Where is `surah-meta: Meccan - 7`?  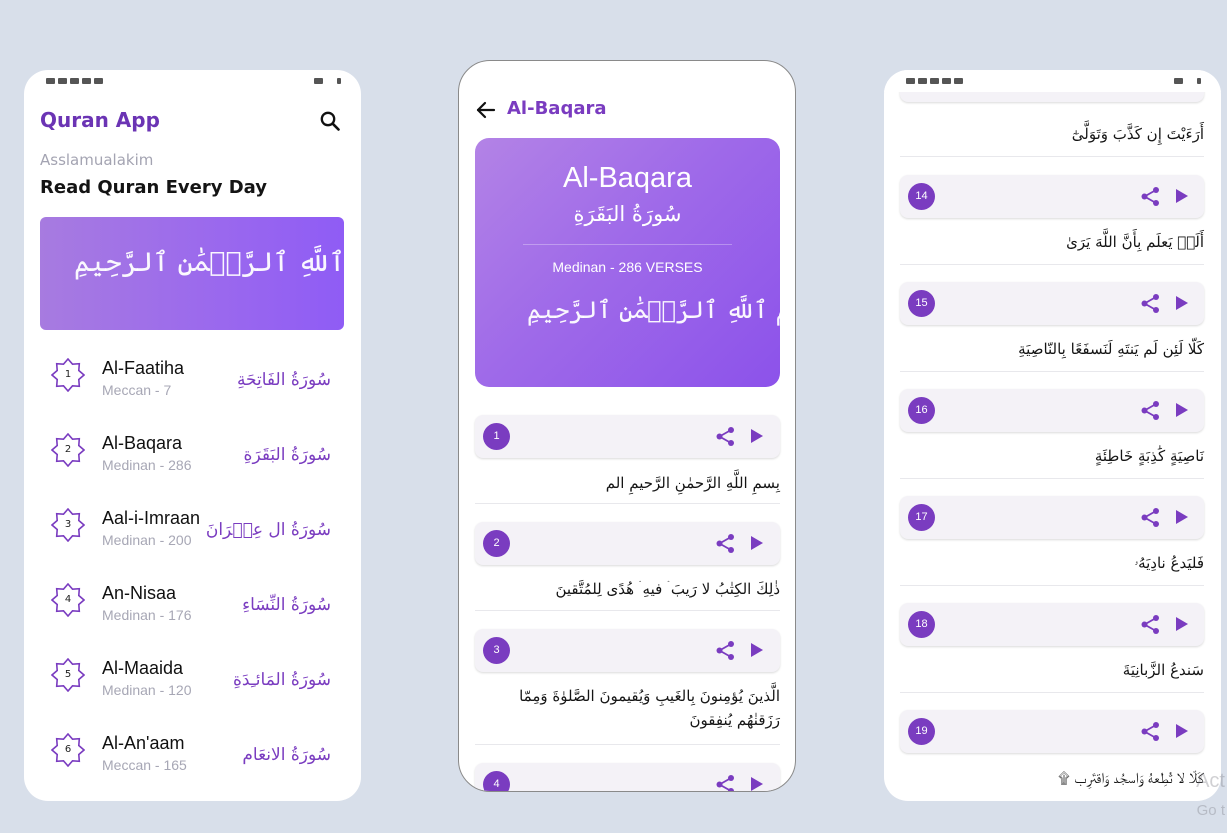 surah-meta: Meccan - 7 is located at coordinates (137, 390).